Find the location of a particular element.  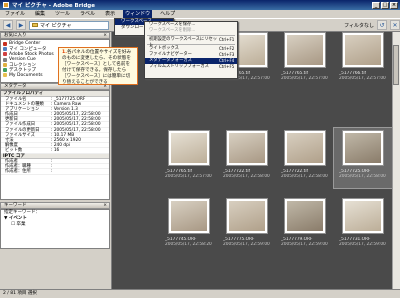

menu-edit: 編集 is located at coordinates (40, 14).